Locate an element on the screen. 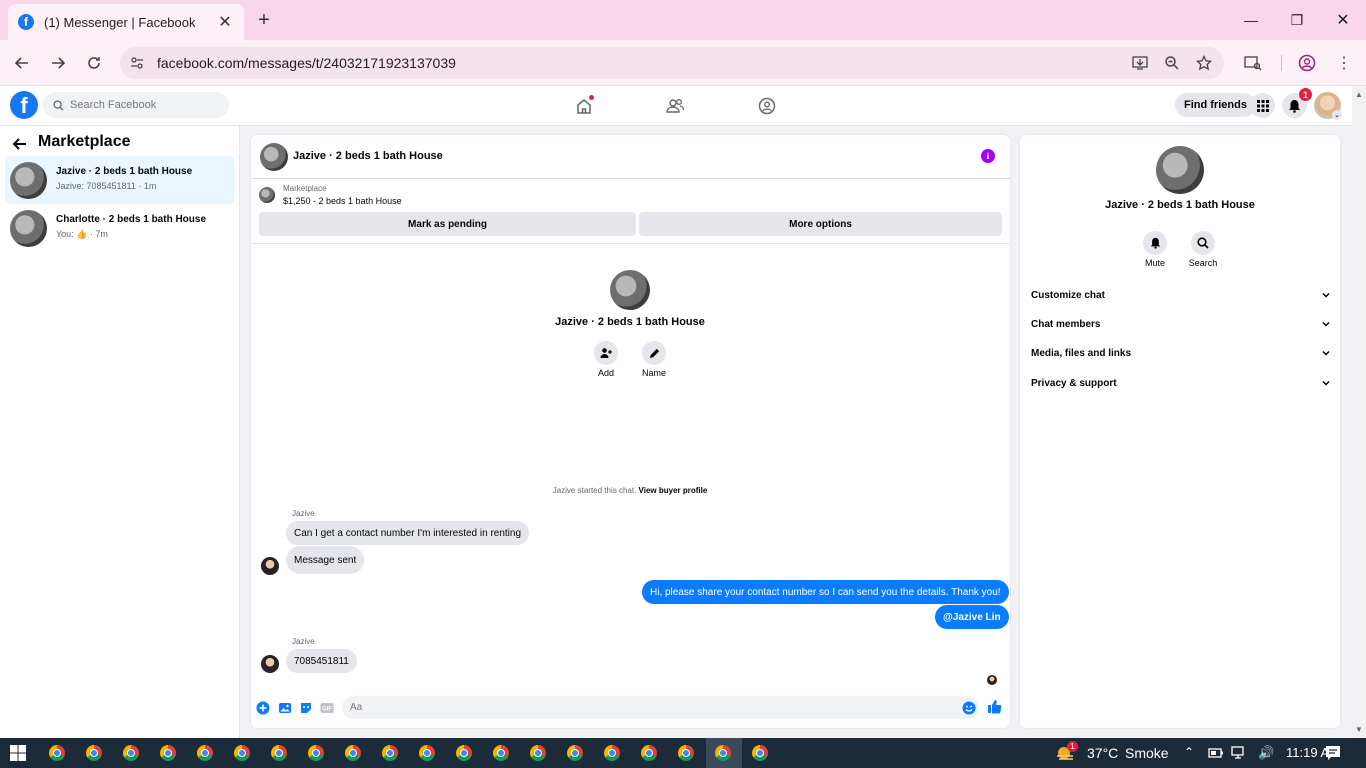  edit-name-icon is located at coordinates (654, 353).